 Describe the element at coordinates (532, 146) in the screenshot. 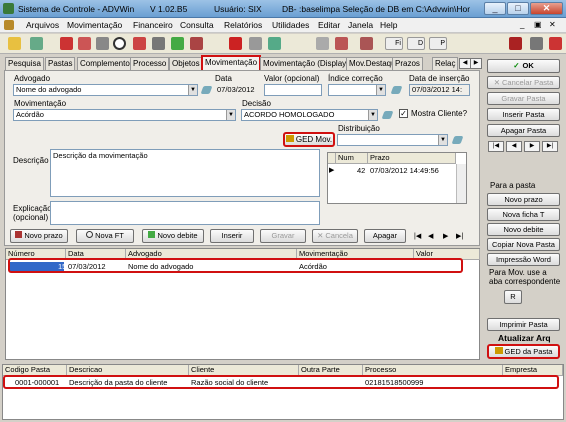

I see `next-pasta-icon: ▶` at that location.